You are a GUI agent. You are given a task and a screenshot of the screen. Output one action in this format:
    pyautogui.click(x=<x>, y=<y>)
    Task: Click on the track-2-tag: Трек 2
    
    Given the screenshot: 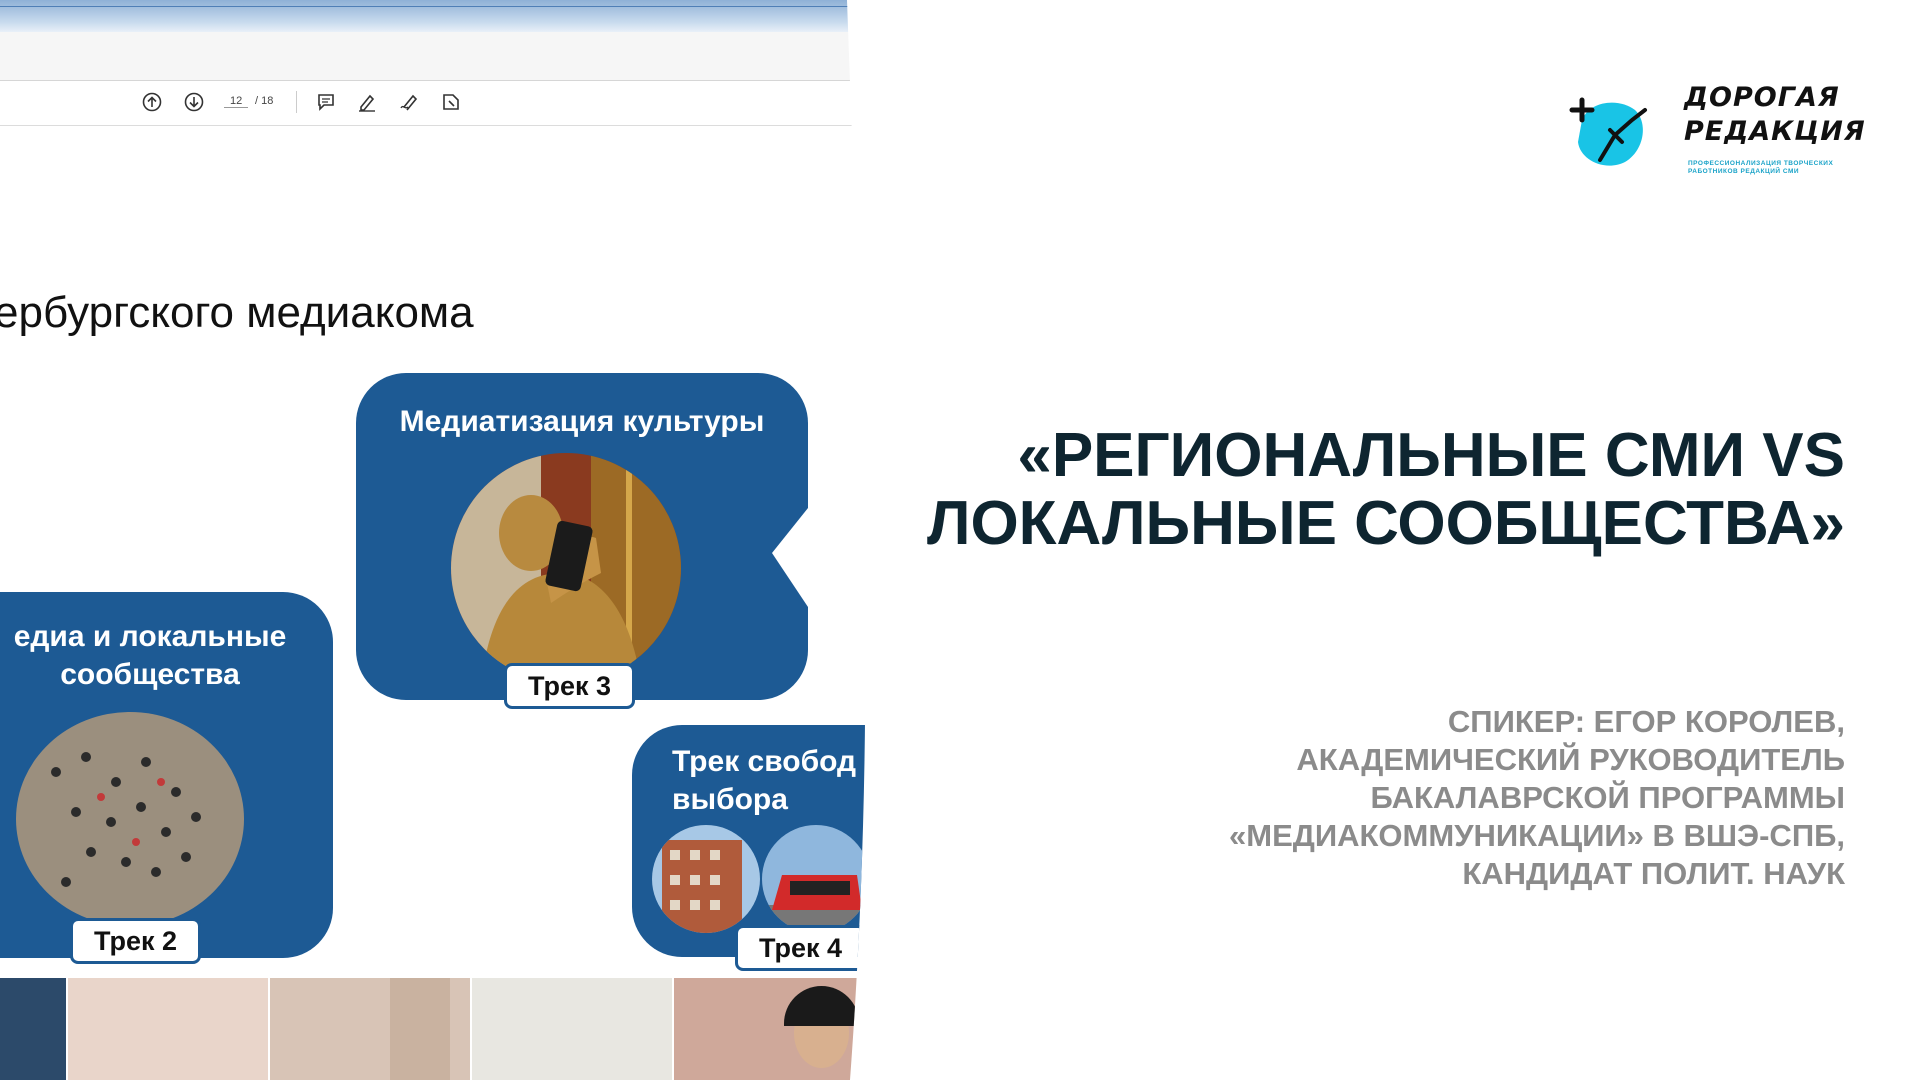 What is the action you would take?
    pyautogui.click(x=135, y=941)
    